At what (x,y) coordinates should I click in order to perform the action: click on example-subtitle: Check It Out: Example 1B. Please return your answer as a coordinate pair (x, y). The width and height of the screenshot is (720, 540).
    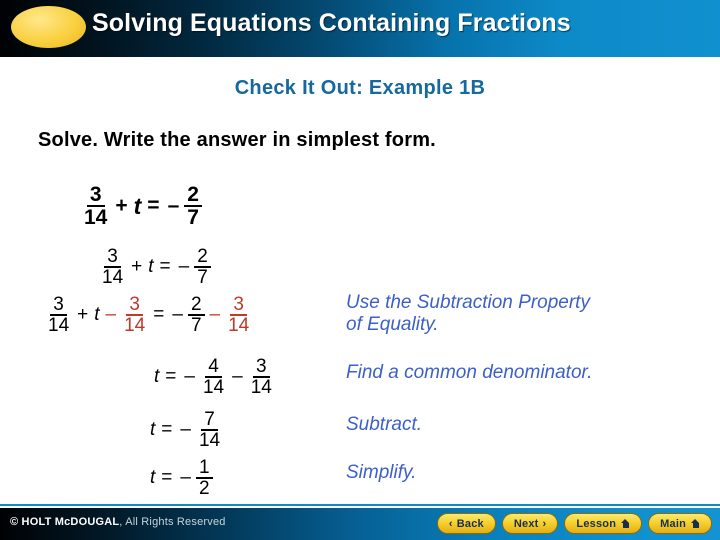
    Looking at the image, I should click on (360, 88).